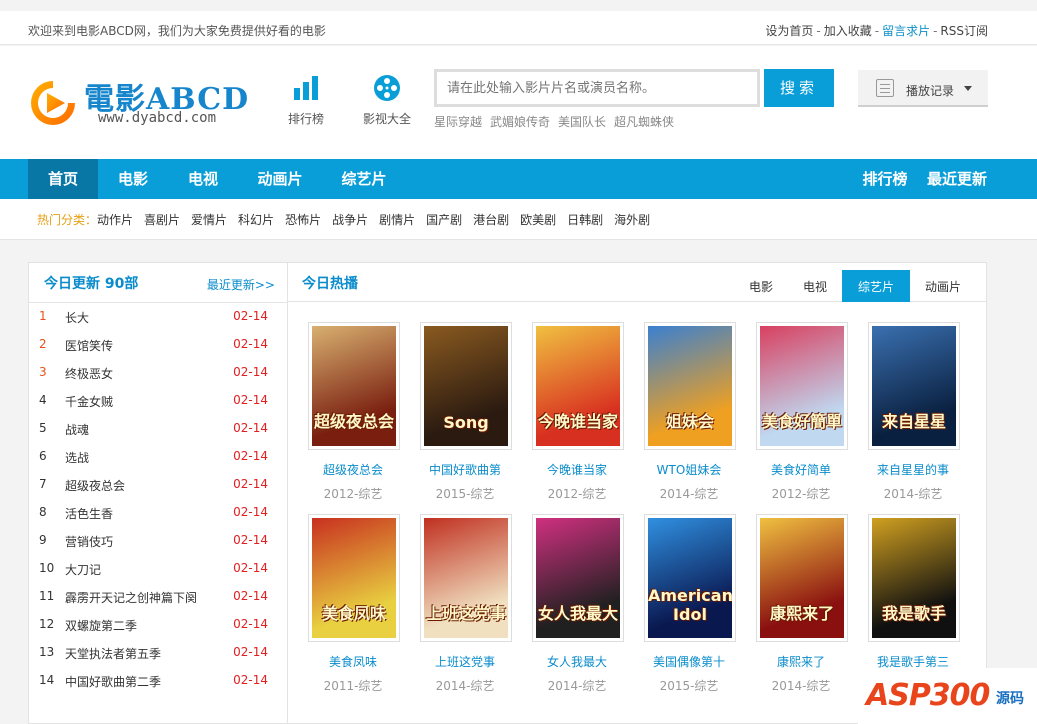 The image size is (1037, 724). I want to click on show-name: 长大, so click(77, 317).